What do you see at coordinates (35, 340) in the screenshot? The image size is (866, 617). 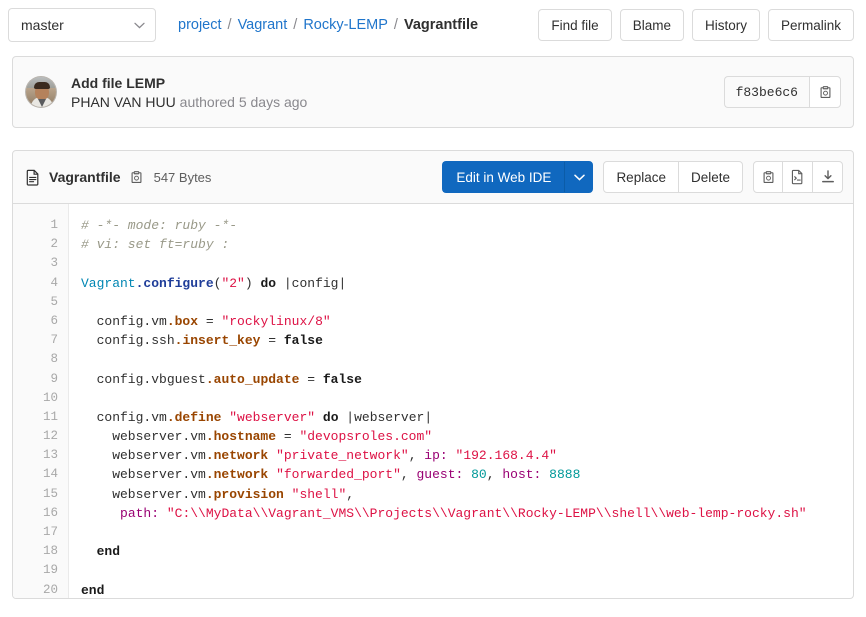 I see `line-number: 7` at bounding box center [35, 340].